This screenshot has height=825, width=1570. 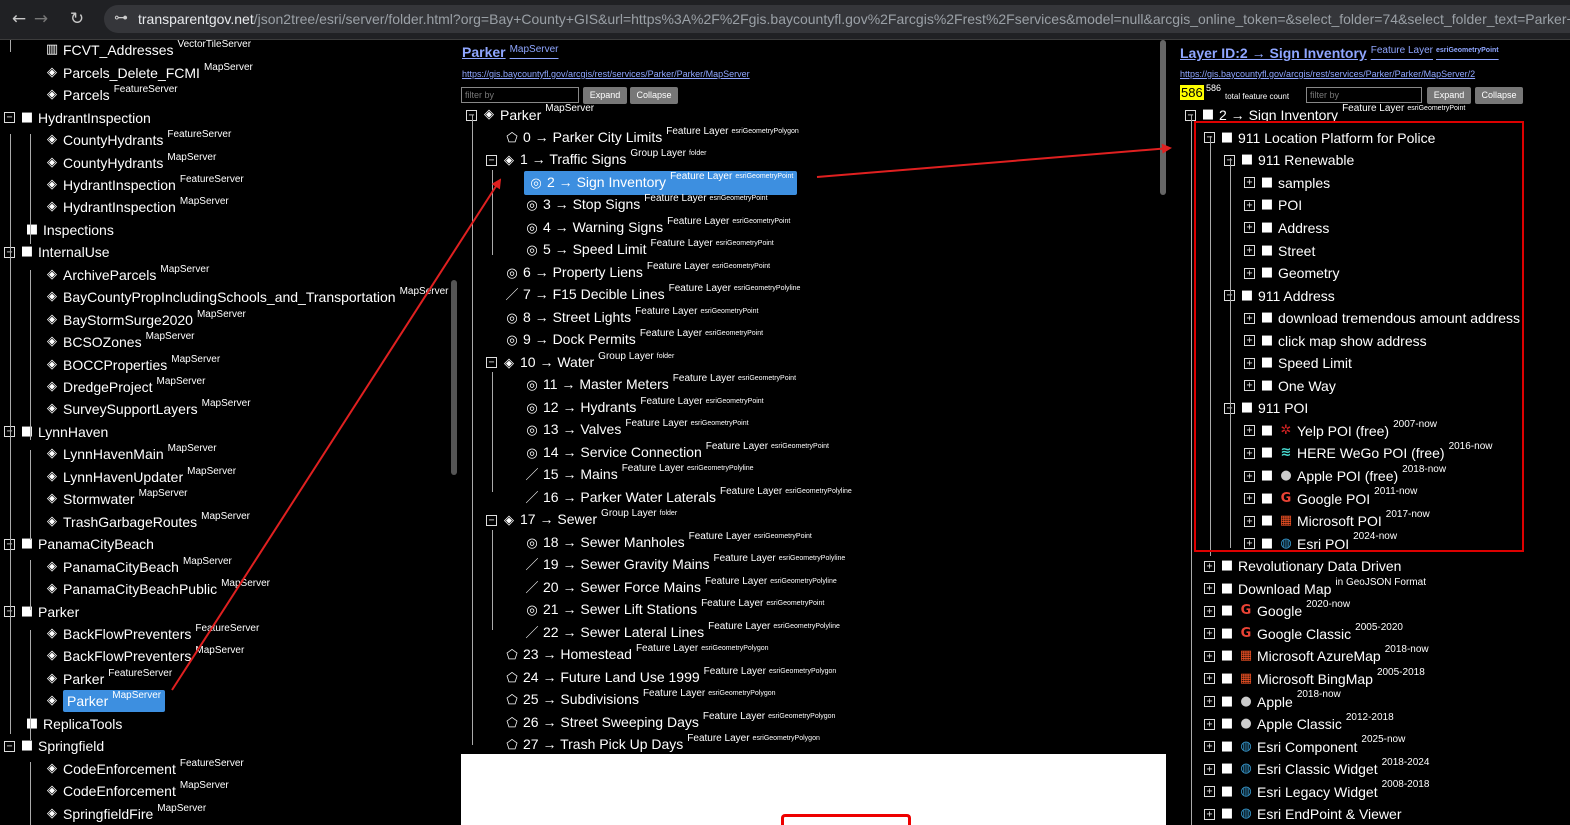 I want to click on folder-row: − ■ Springfield, so click(x=54, y=745).